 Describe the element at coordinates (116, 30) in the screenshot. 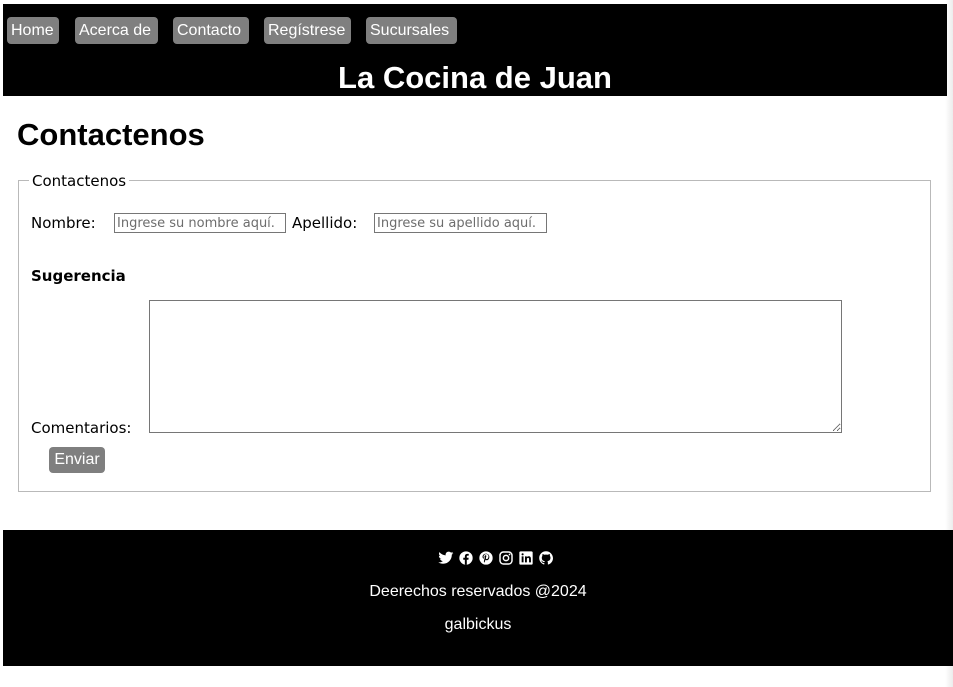

I see `nav-about: Acerca de` at that location.